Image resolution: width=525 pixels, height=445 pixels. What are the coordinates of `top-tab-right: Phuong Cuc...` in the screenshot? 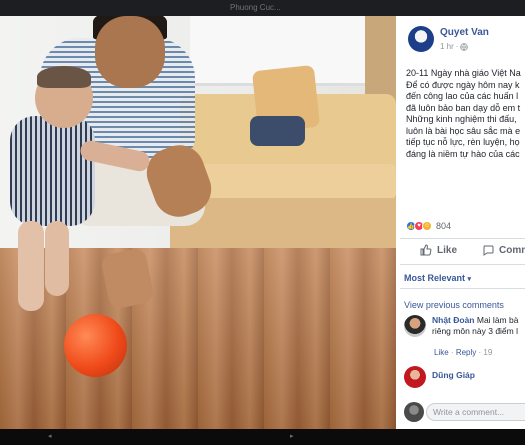 It's located at (255, 7).